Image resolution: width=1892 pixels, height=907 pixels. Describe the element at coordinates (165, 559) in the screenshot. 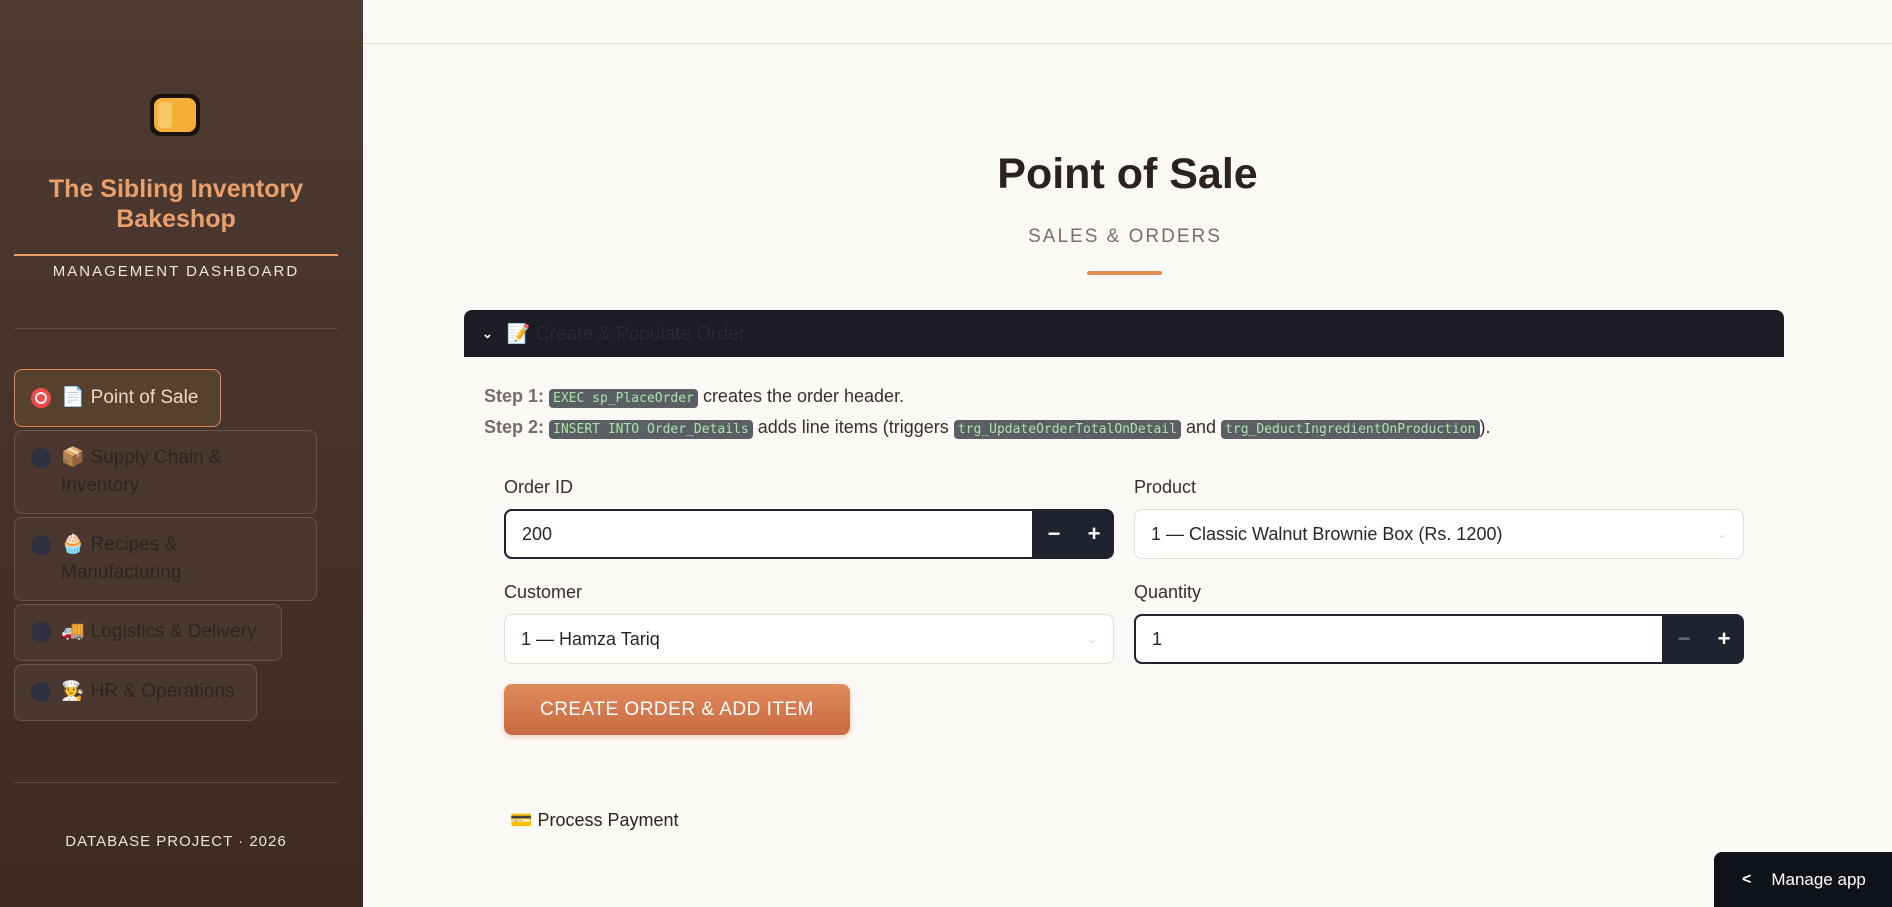

I see `nav-item-recipes: 🧁 Recipes & Manufacturing` at that location.